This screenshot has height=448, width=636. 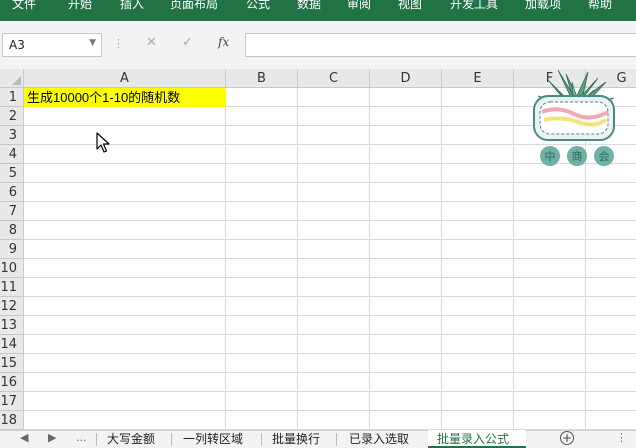 What do you see at coordinates (12, 97) in the screenshot?
I see `row-header-1: 1` at bounding box center [12, 97].